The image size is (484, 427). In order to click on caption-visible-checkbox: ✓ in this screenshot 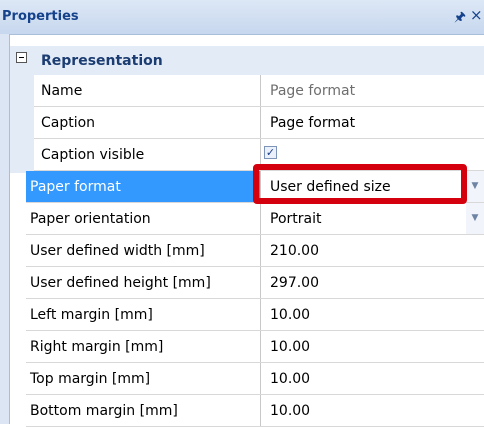, I will do `click(270, 152)`.